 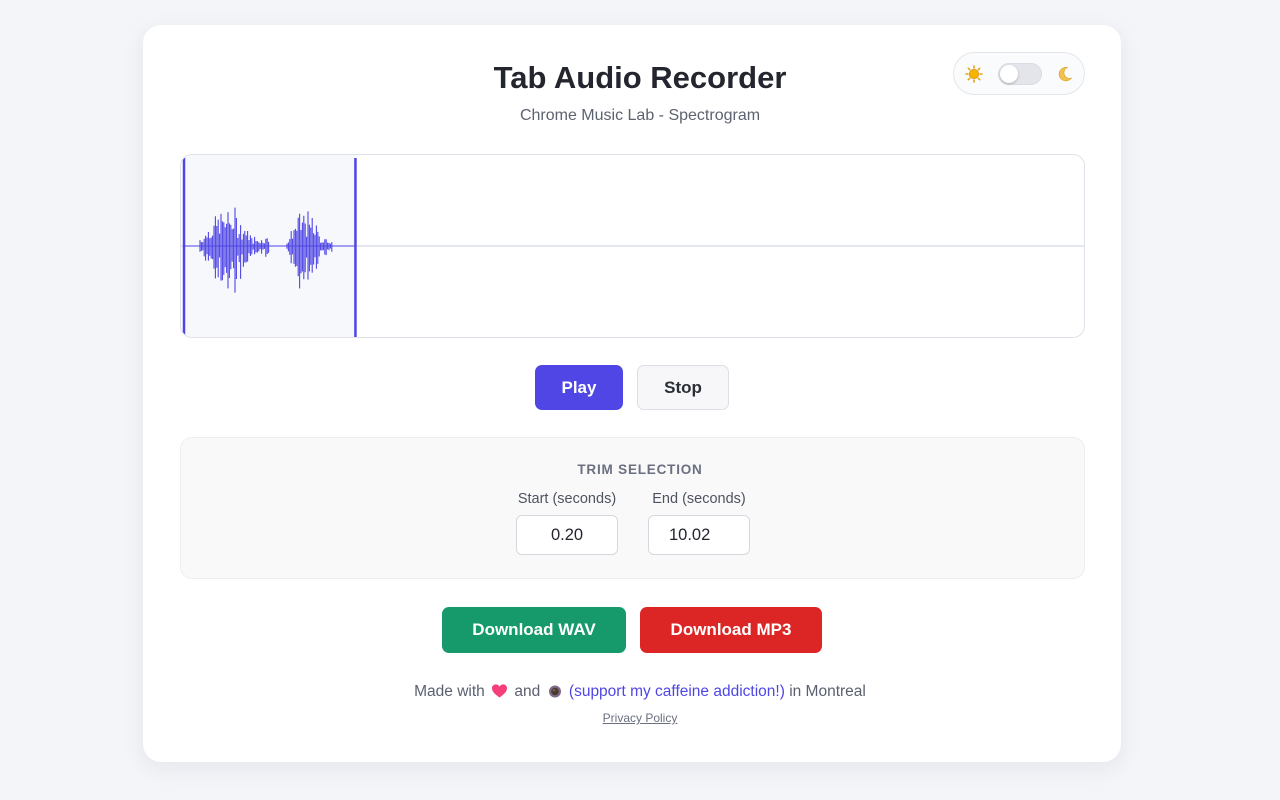 I want to click on dark-mode-switch, so click(x=1020, y=74).